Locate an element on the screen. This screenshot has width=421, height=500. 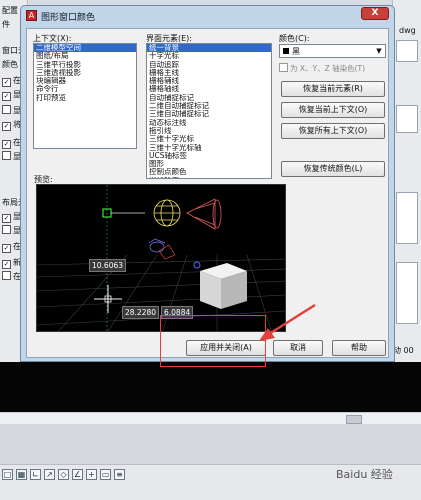
list-item: 光线轮廓 is located at coordinates (209, 177).